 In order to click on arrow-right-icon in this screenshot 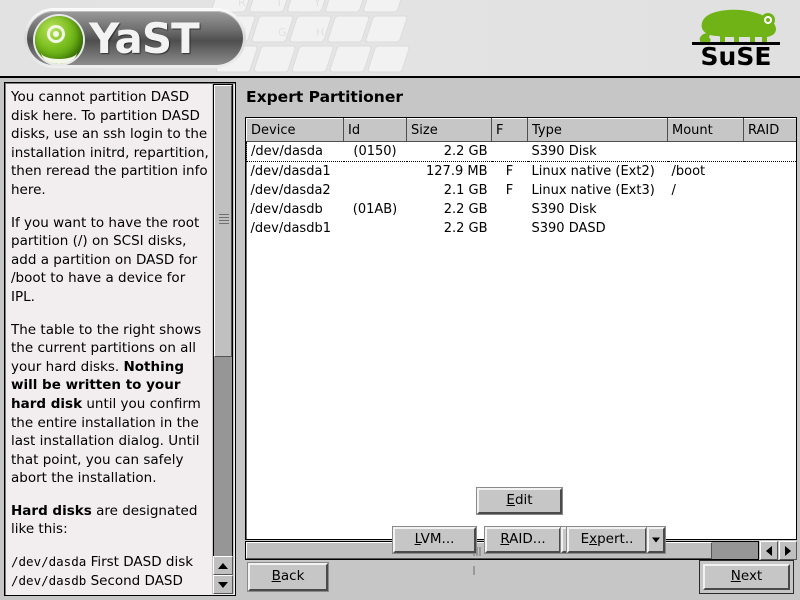, I will do `click(788, 550)`.